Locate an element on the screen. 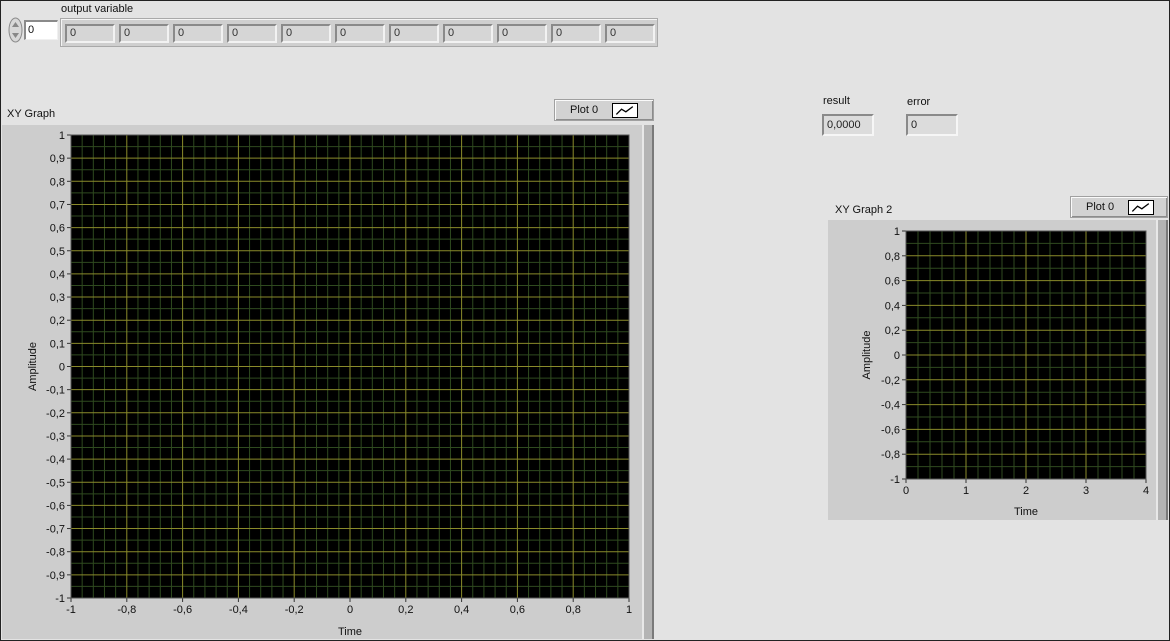 Image resolution: width=1170 pixels, height=641 pixels. y-tick-label: 0,3 is located at coordinates (57, 298).